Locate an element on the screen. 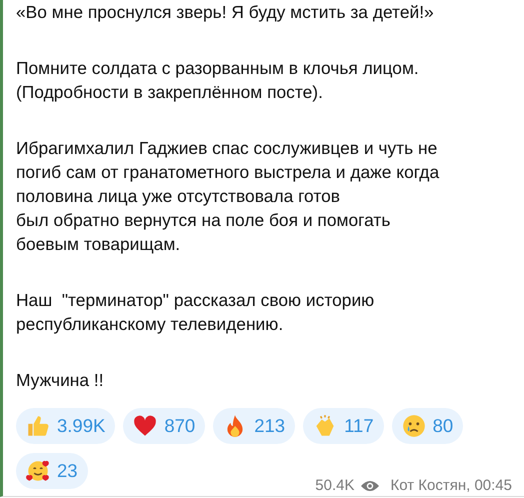 This screenshot has width=524, height=498. message-paragraph: Наш "терминатор" рассказал свою историю республиканскому телевидению. is located at coordinates (196, 312).